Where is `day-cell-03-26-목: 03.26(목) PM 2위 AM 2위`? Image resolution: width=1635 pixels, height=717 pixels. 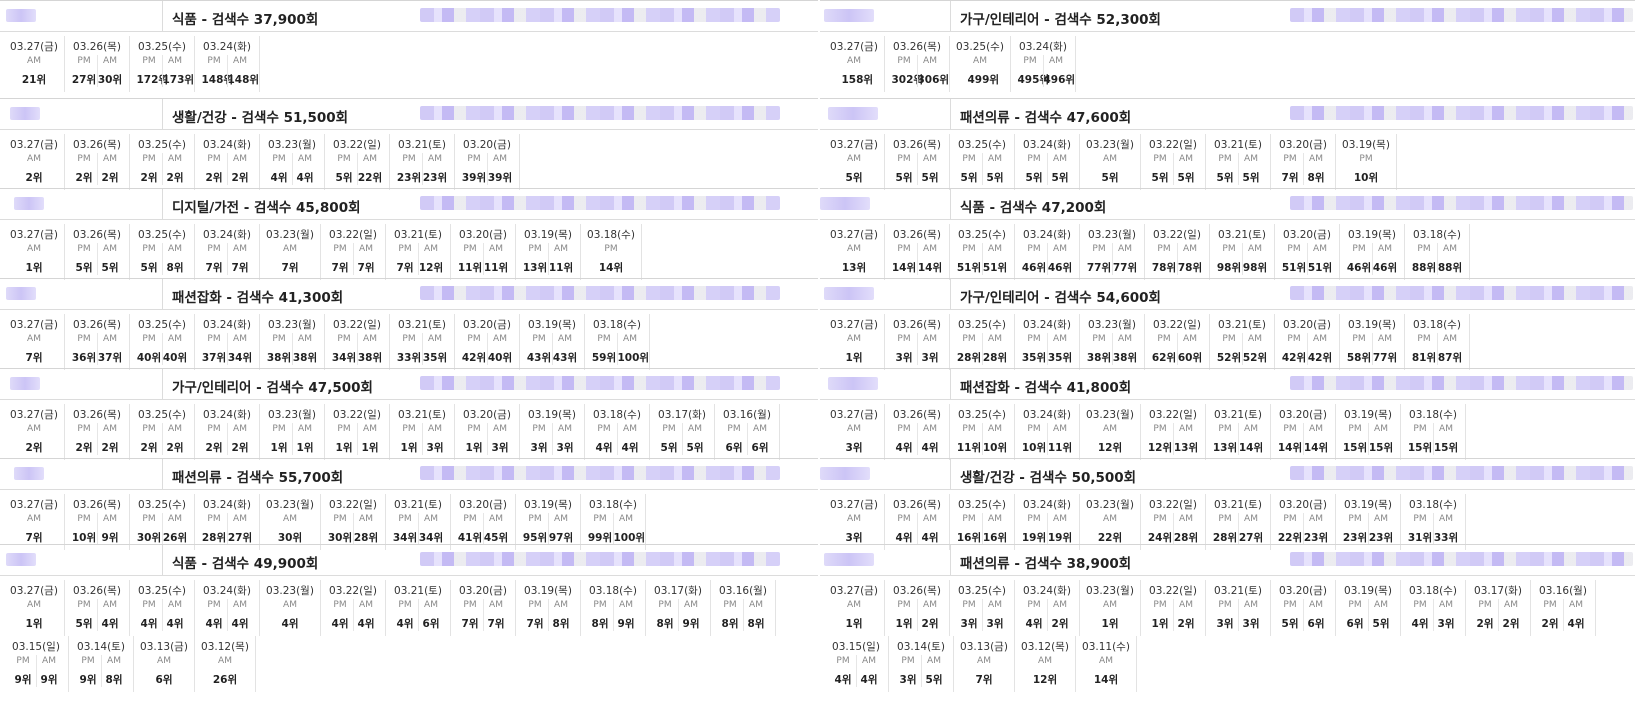
day-cell-03-26-목: 03.26(목) PM 2위 AM 2위 is located at coordinates (97, 162).